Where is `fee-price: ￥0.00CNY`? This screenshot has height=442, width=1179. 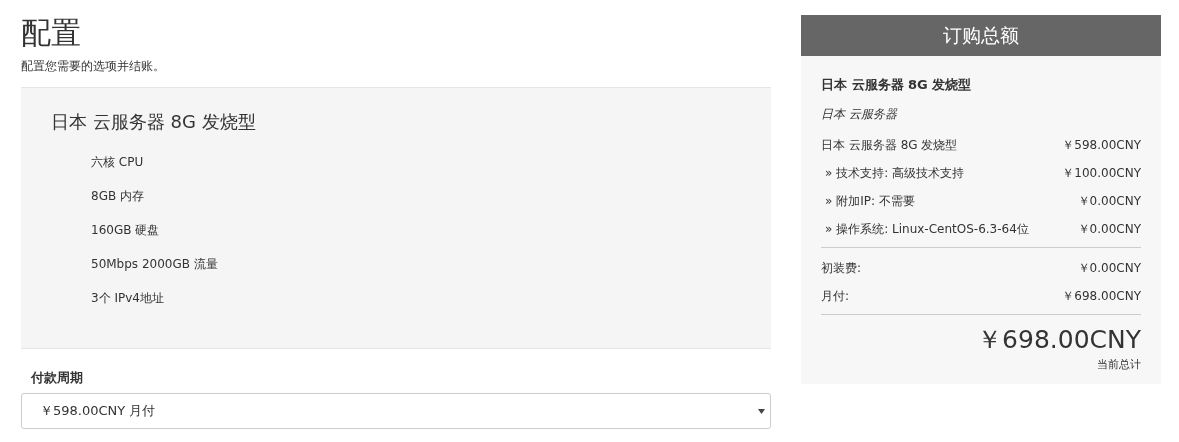 fee-price: ￥0.00CNY is located at coordinates (1109, 268).